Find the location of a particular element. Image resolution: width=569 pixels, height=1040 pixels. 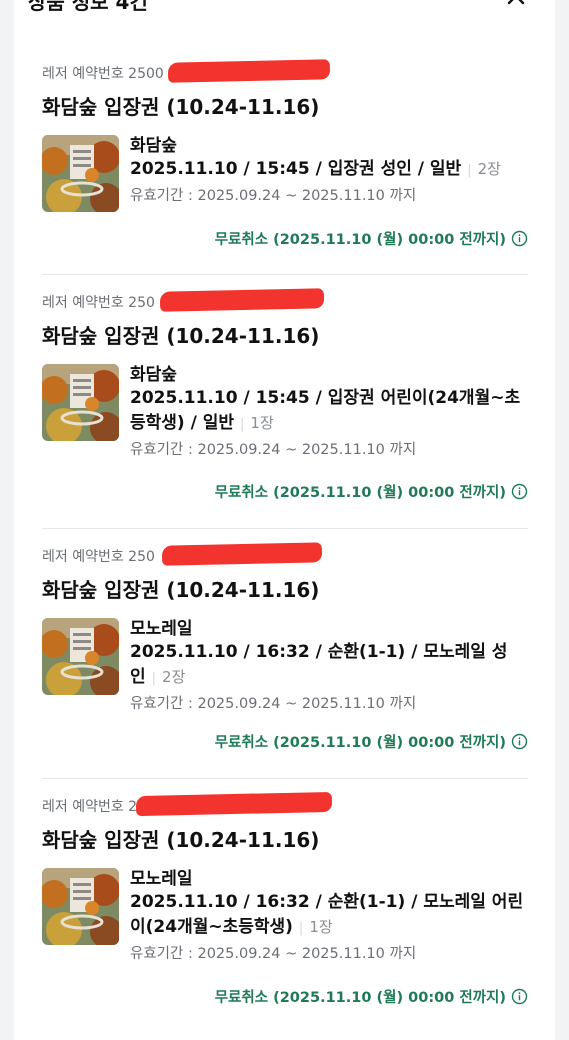

product-info-header: 상품 정보 4건 is located at coordinates (278, 10).